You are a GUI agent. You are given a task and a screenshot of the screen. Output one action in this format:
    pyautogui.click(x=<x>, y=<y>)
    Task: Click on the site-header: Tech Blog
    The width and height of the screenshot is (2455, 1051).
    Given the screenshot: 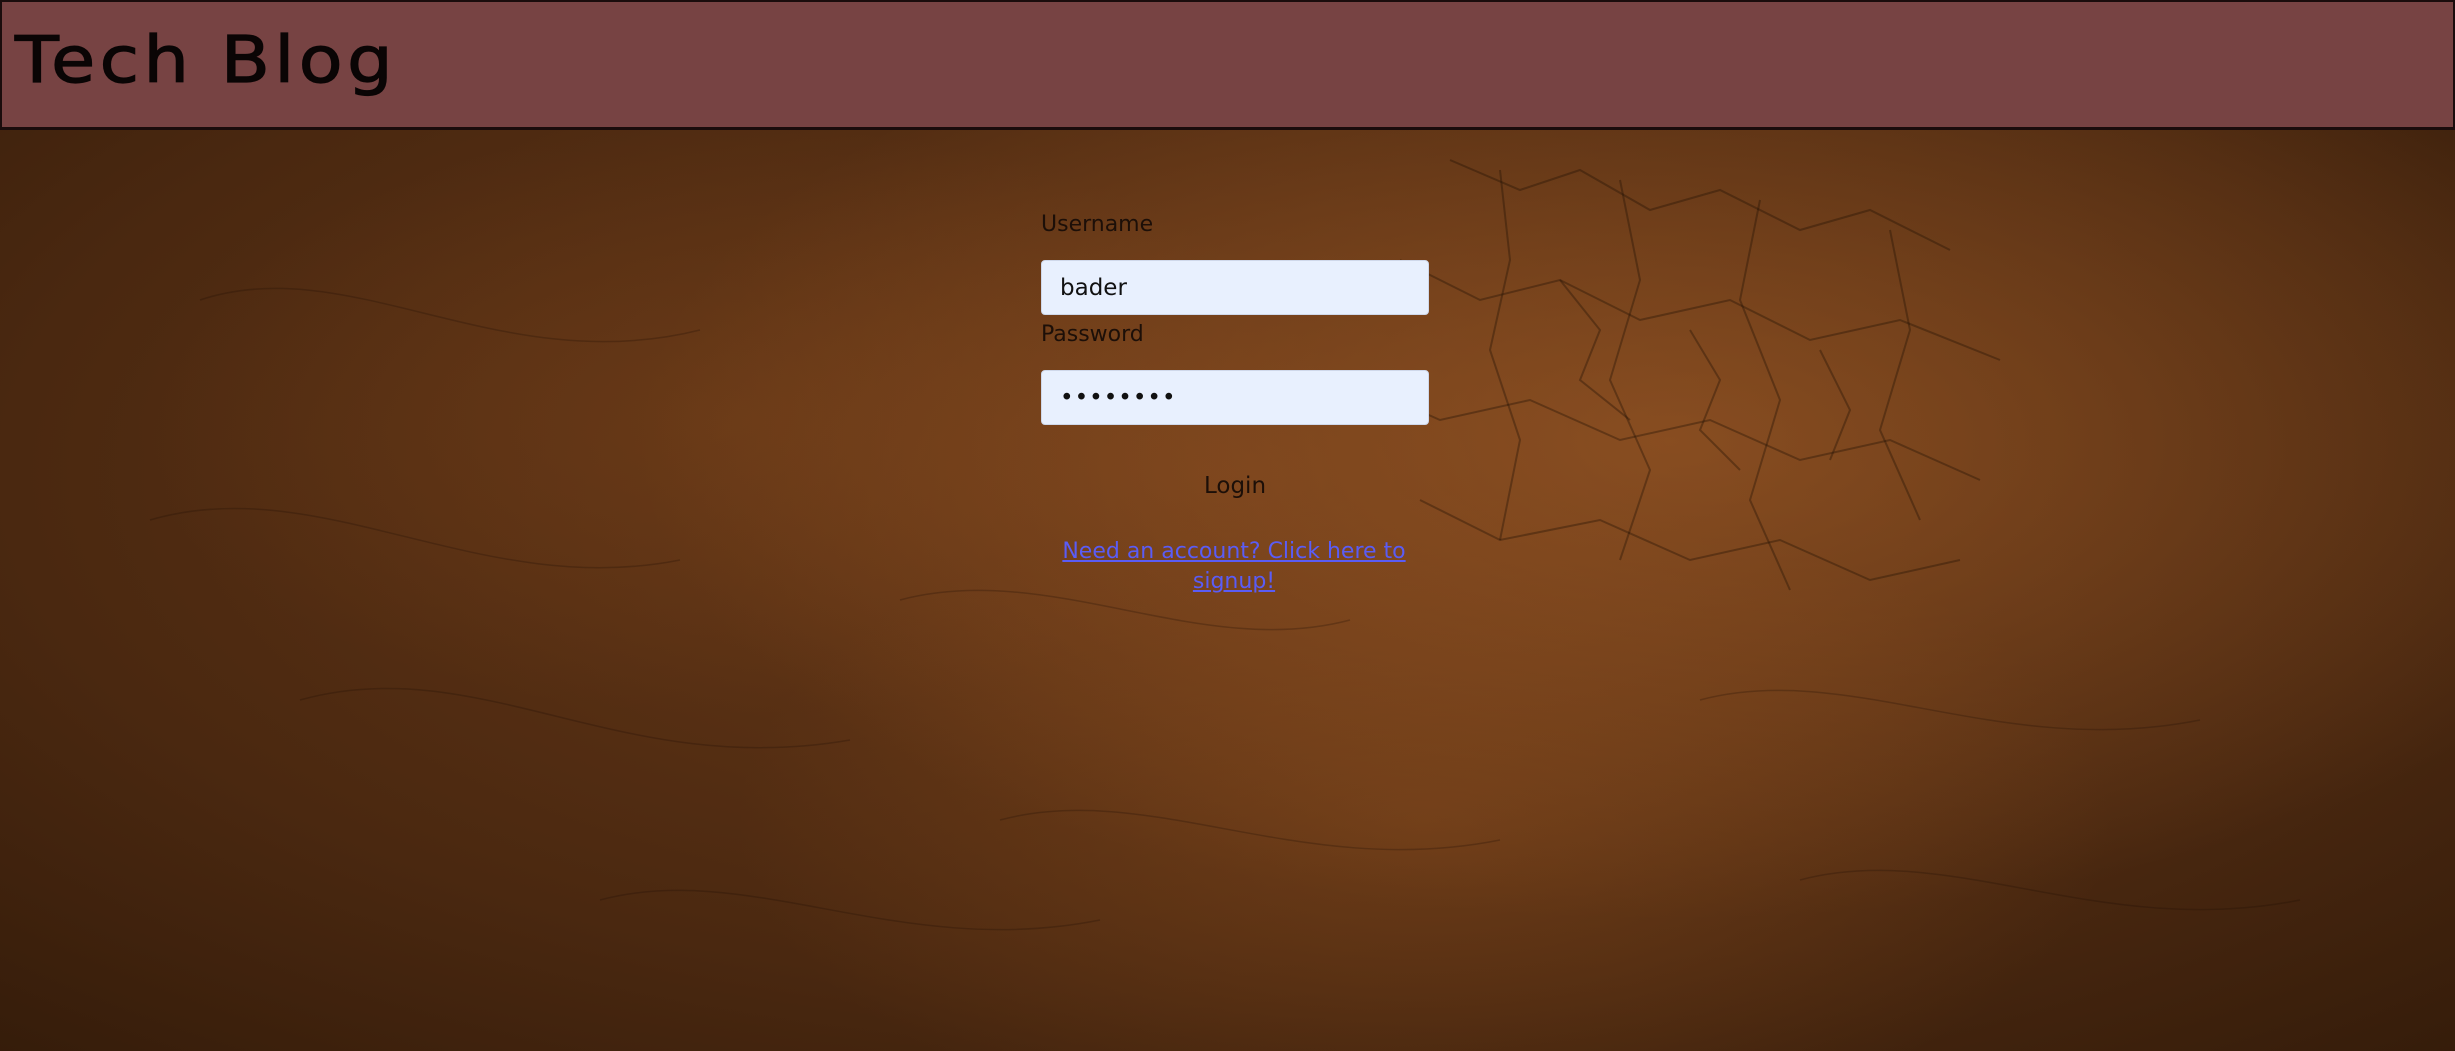 What is the action you would take?
    pyautogui.click(x=1227, y=65)
    